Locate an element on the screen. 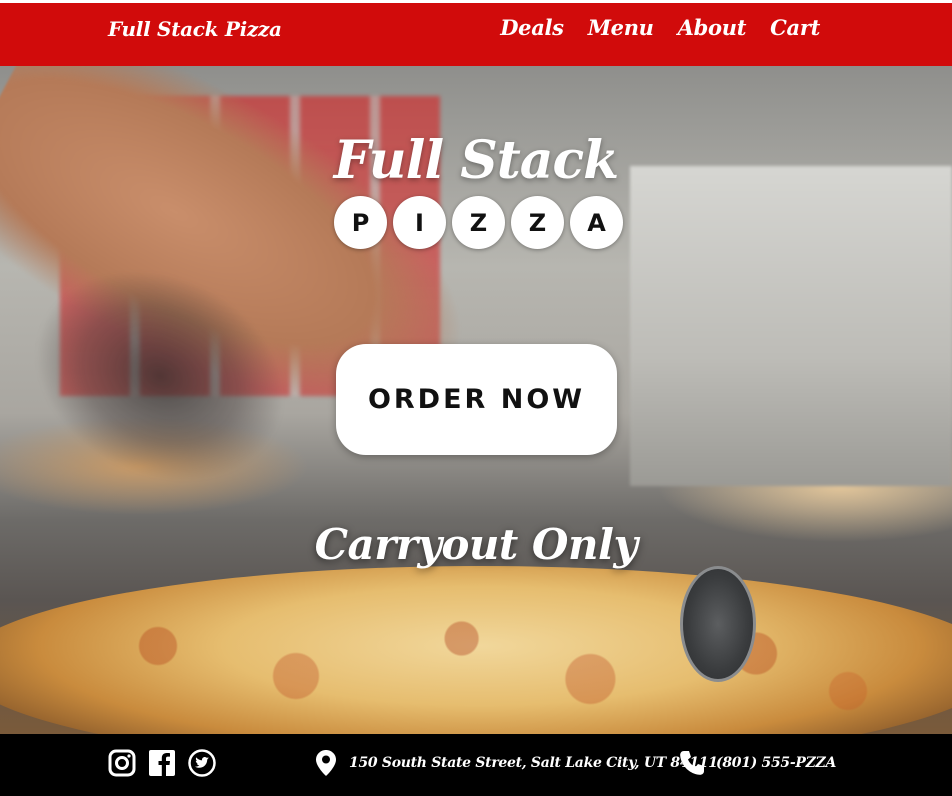 The height and width of the screenshot is (796, 952). facebook-icon is located at coordinates (162, 763).